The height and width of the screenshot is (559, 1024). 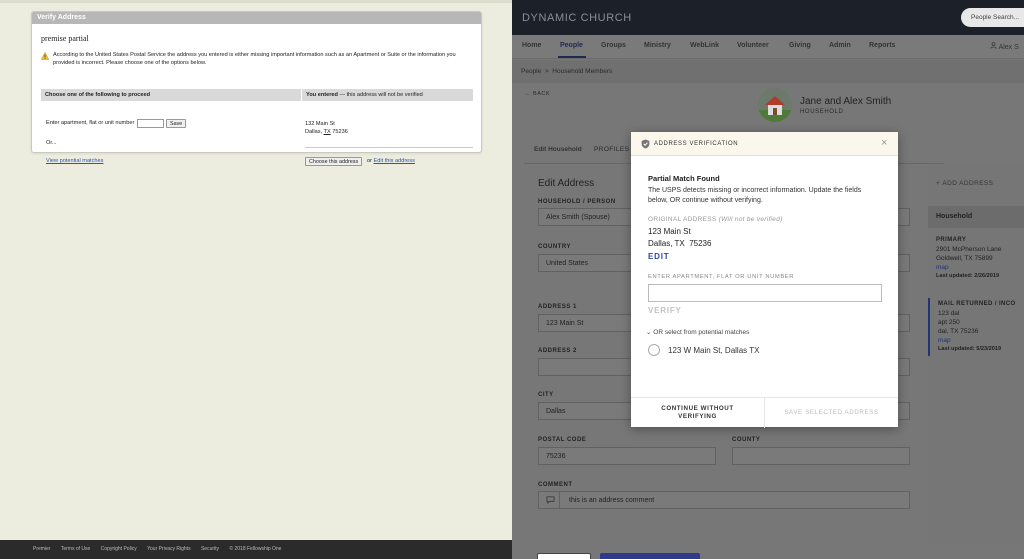 What do you see at coordinates (831, 413) in the screenshot?
I see `save-selected-address-button: SAVE SELECTED ADDRESS` at bounding box center [831, 413].